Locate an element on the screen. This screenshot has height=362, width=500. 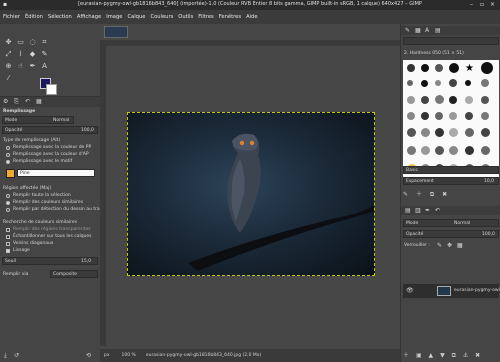
reset-options-icon: ⟲ is located at coordinates (88, 355).